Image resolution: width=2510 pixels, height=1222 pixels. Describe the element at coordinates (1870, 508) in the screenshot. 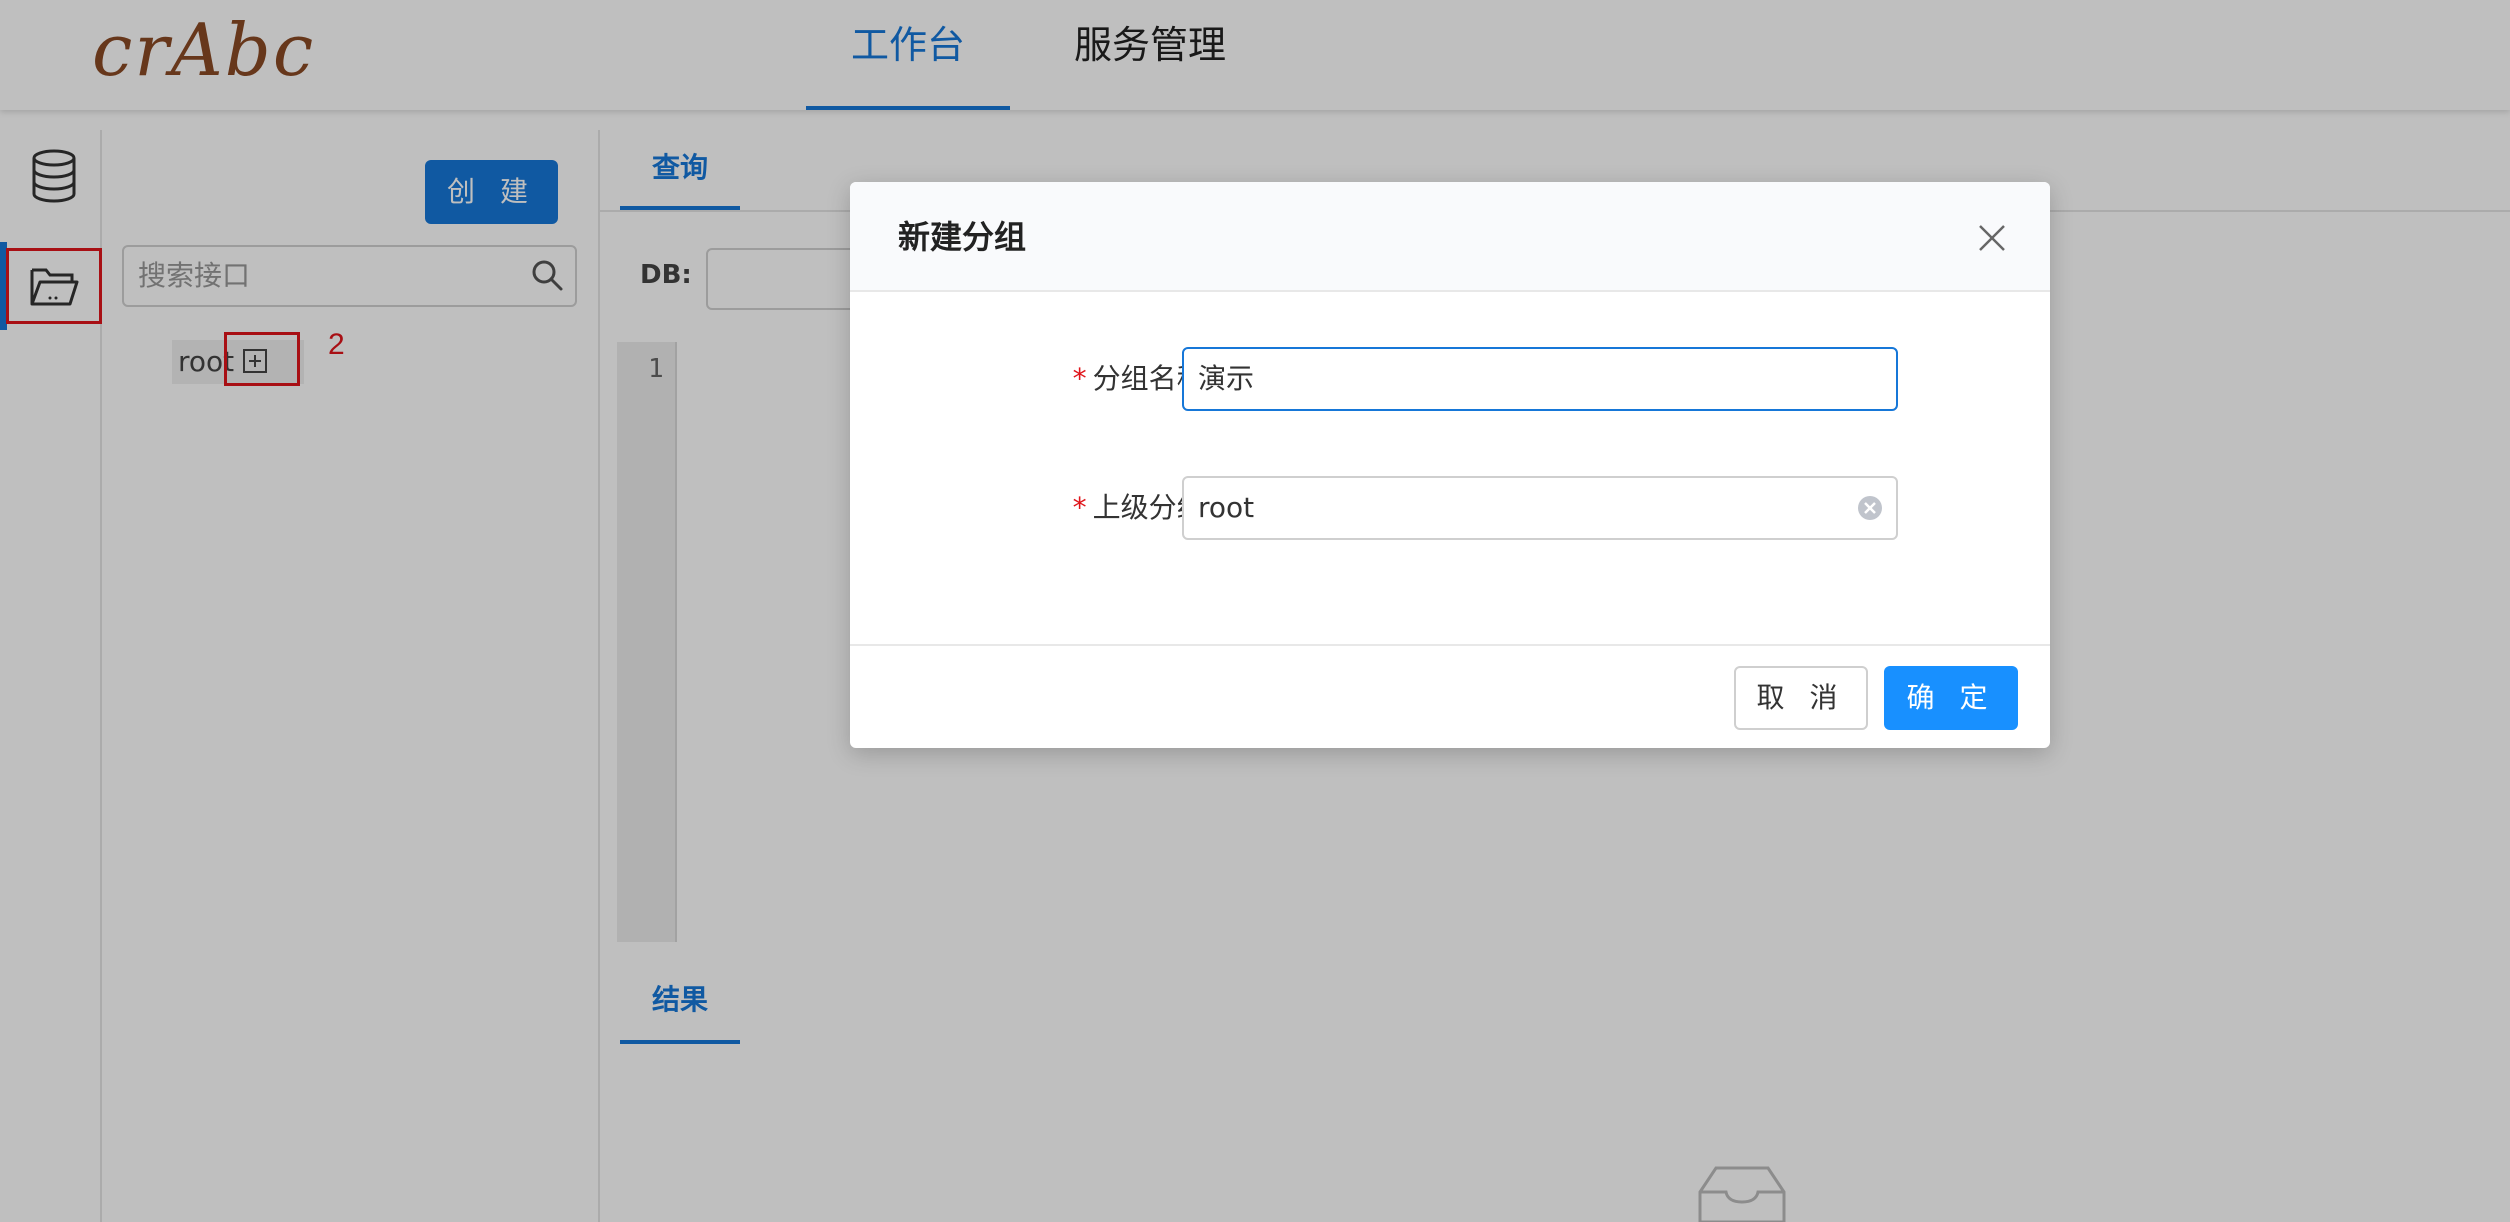

I see `clear-icon` at that location.